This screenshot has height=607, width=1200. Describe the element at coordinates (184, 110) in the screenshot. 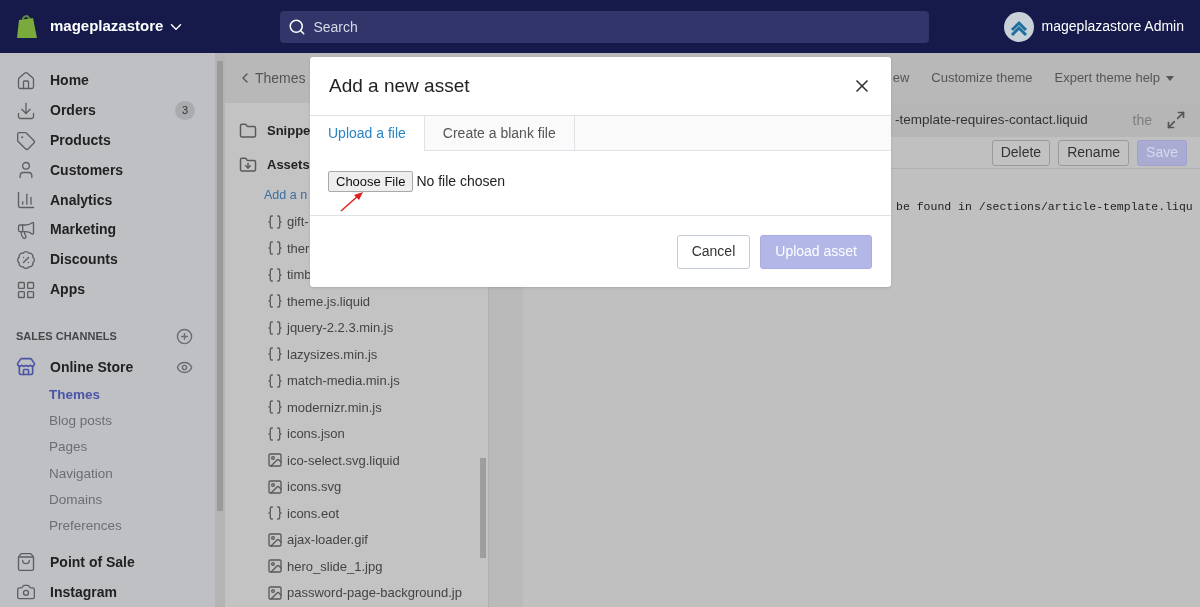

I see `count-badge: 3` at that location.